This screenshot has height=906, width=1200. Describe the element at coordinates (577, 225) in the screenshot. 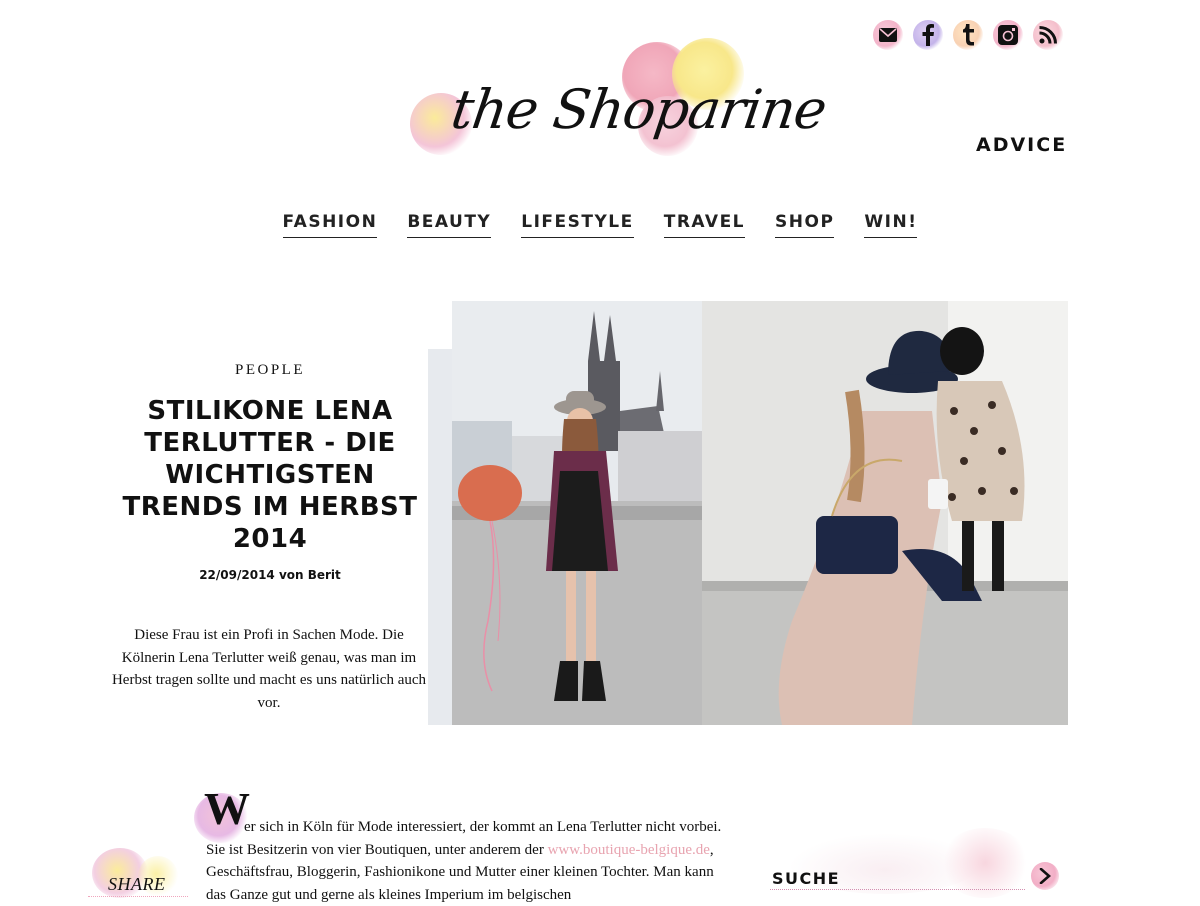

I see `nav-item-lifestyle: LIFESTYLE` at that location.